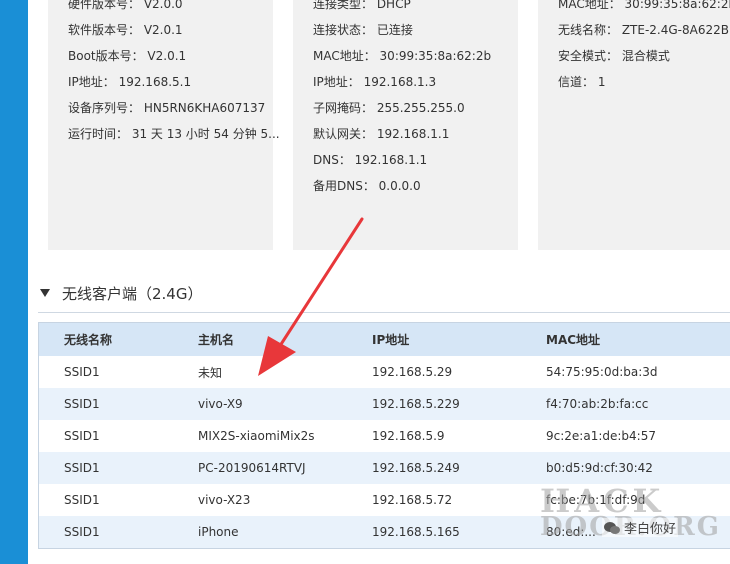  I want to click on wechat-watermark: 李白你好, so click(640, 527).